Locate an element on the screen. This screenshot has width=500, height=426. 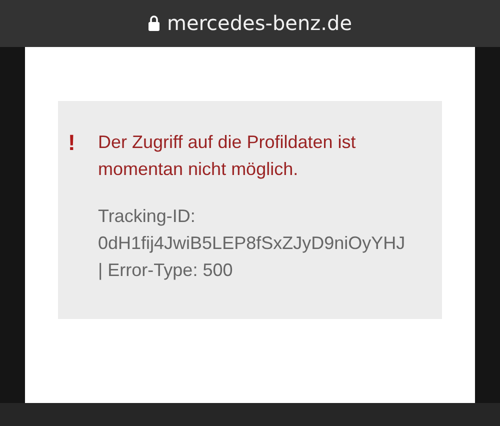
exclamation-icon: ! is located at coordinates (82, 224).